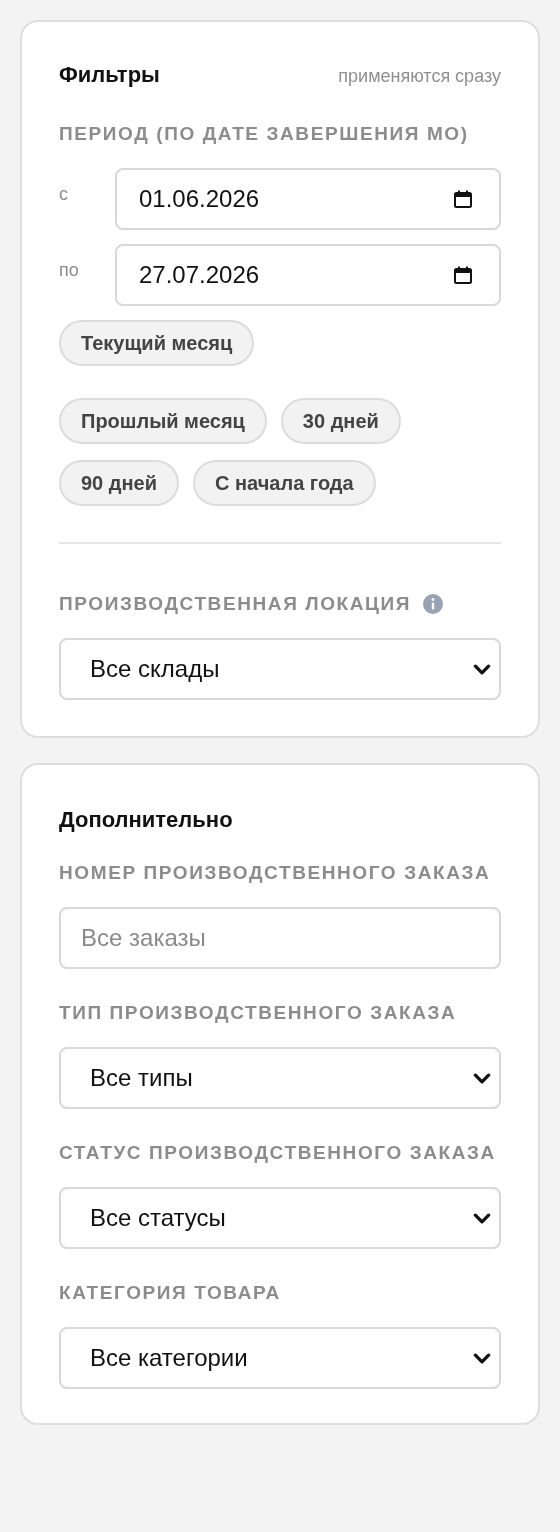  What do you see at coordinates (280, 1078) in the screenshot?
I see `select-field: Все типы` at bounding box center [280, 1078].